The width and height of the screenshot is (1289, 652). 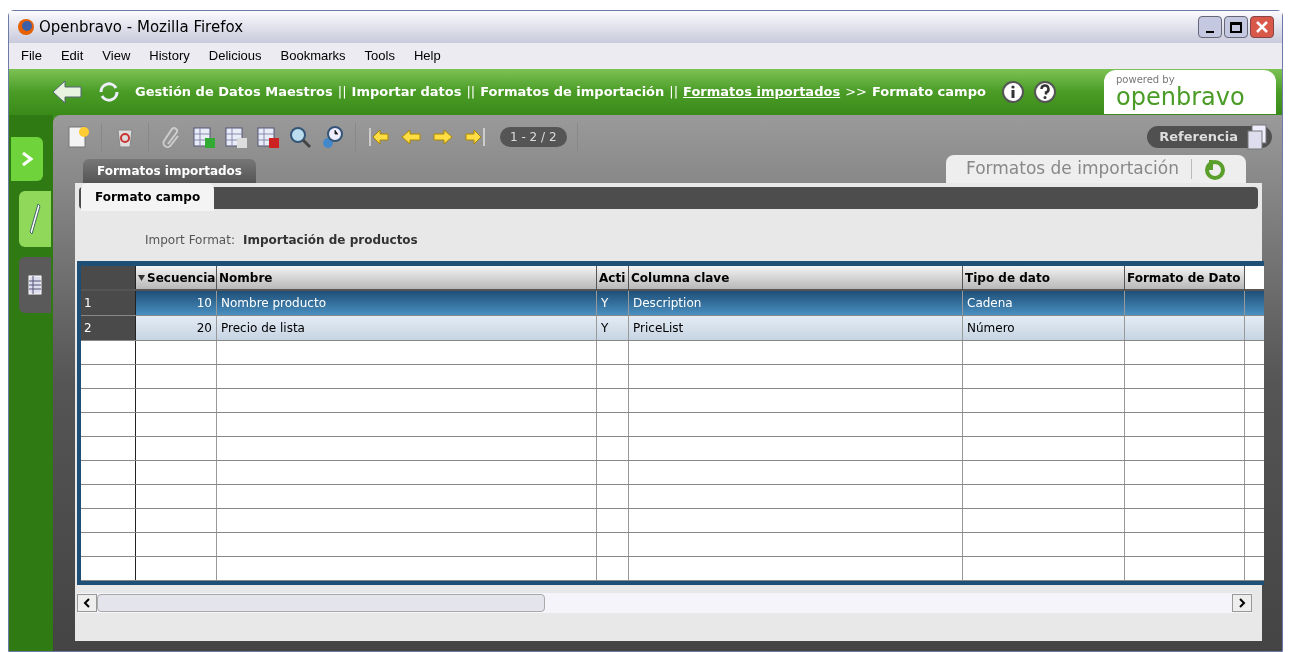 What do you see at coordinates (169, 171) in the screenshot?
I see `tab: Formatos importados` at bounding box center [169, 171].